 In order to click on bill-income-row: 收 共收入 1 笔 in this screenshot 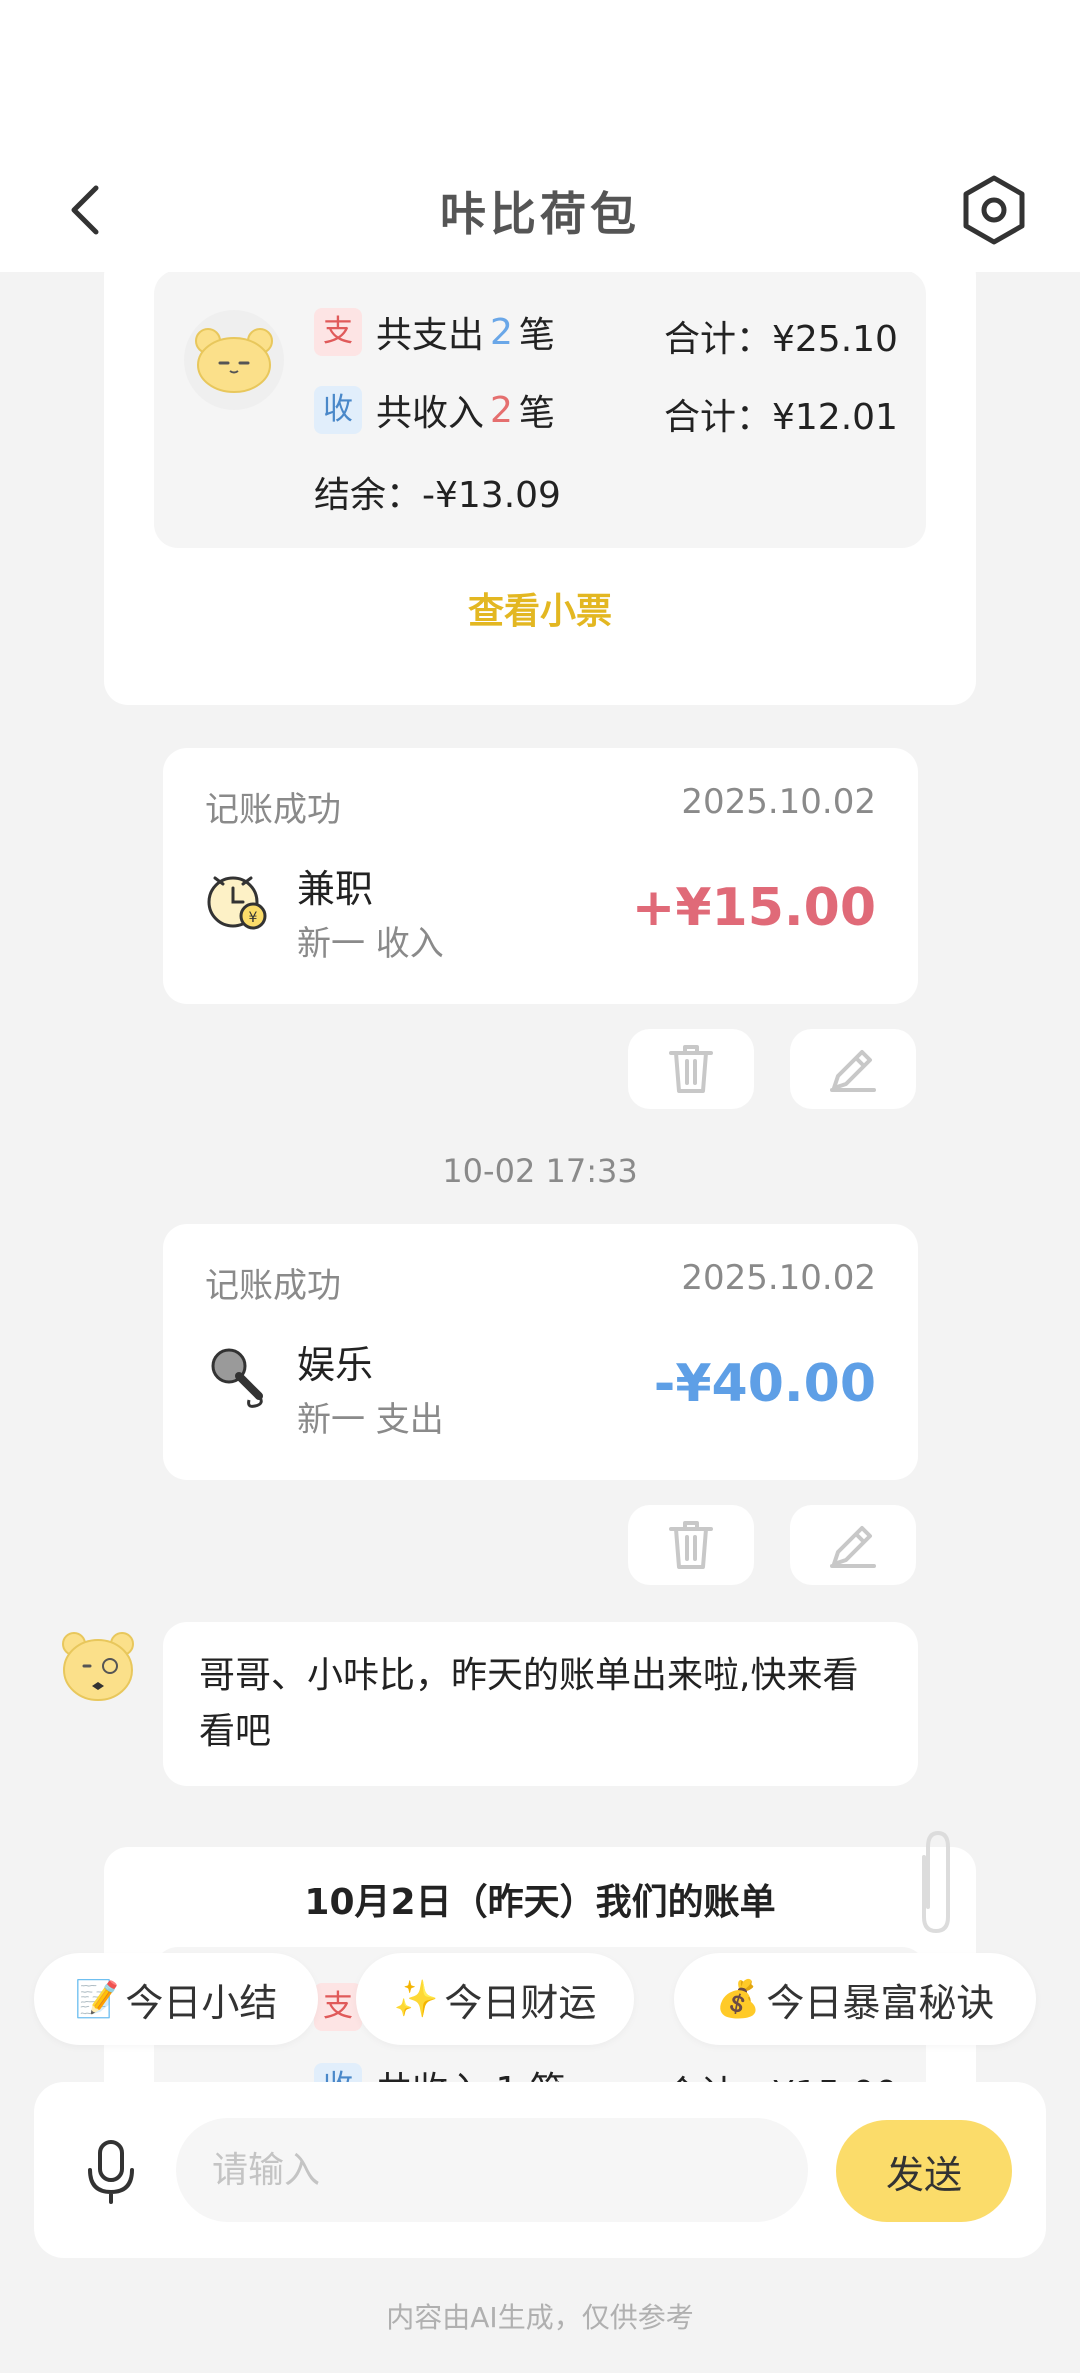, I will do `click(440, 2071)`.